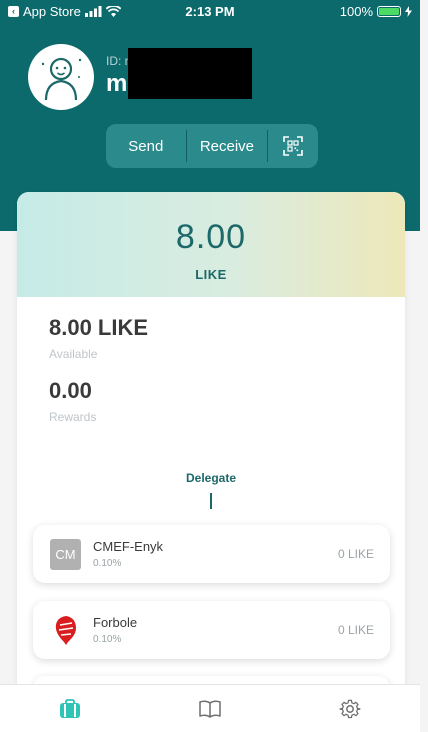 The image size is (428, 732). I want to click on tab-wallet, so click(70, 708).